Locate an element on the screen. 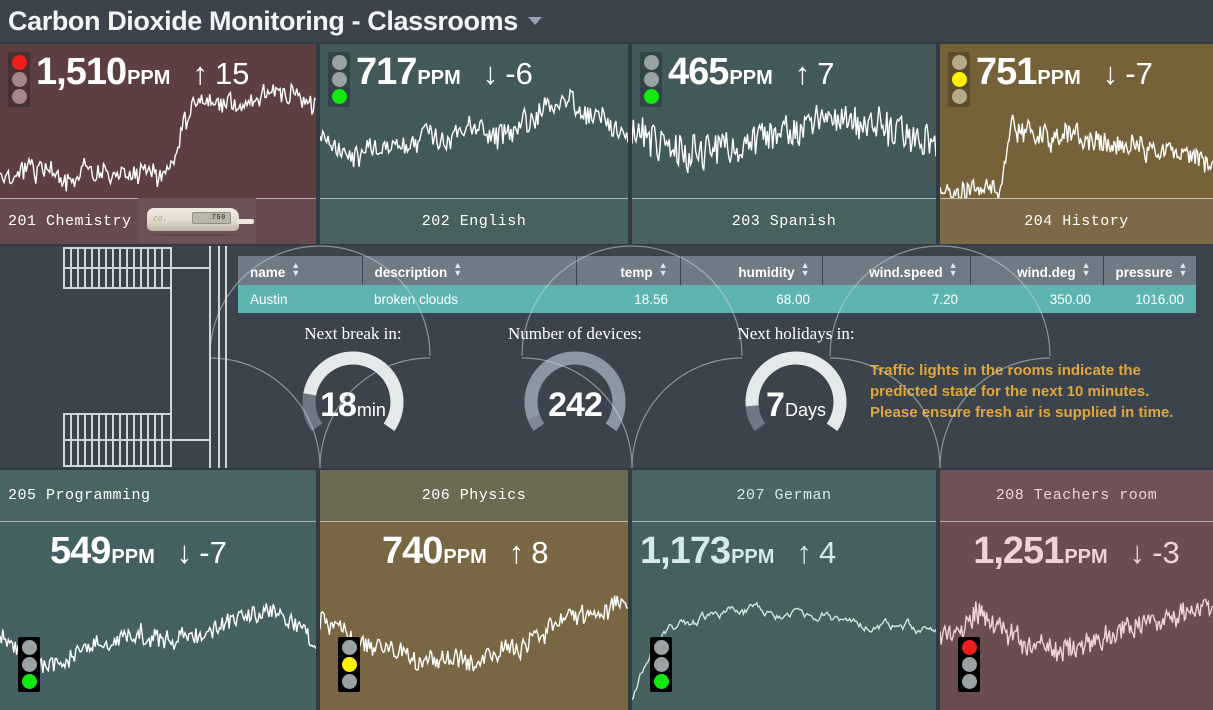 This screenshot has width=1213, height=710. room-card-208: 208 Teachers room 1,251 PPM ↓ -3 is located at coordinates (1076, 590).